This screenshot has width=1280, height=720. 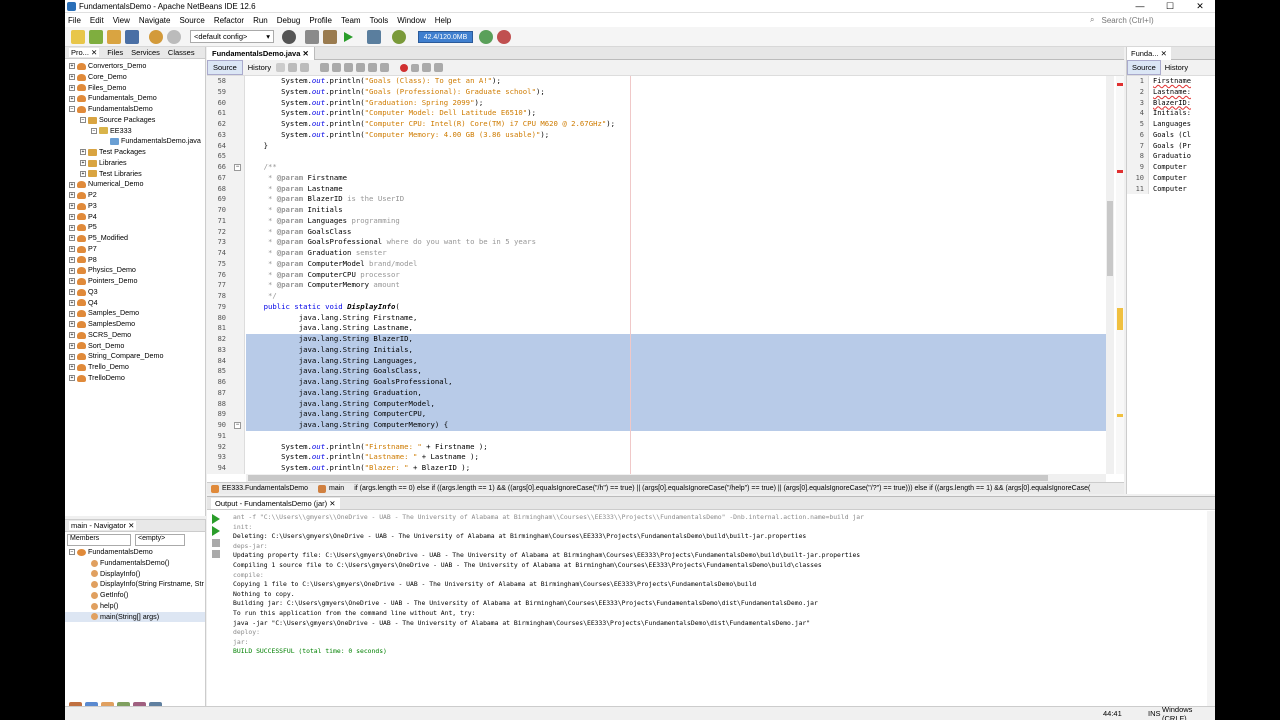 What do you see at coordinates (237, 167) in the screenshot?
I see `fold-toggle-icon: −` at bounding box center [237, 167].